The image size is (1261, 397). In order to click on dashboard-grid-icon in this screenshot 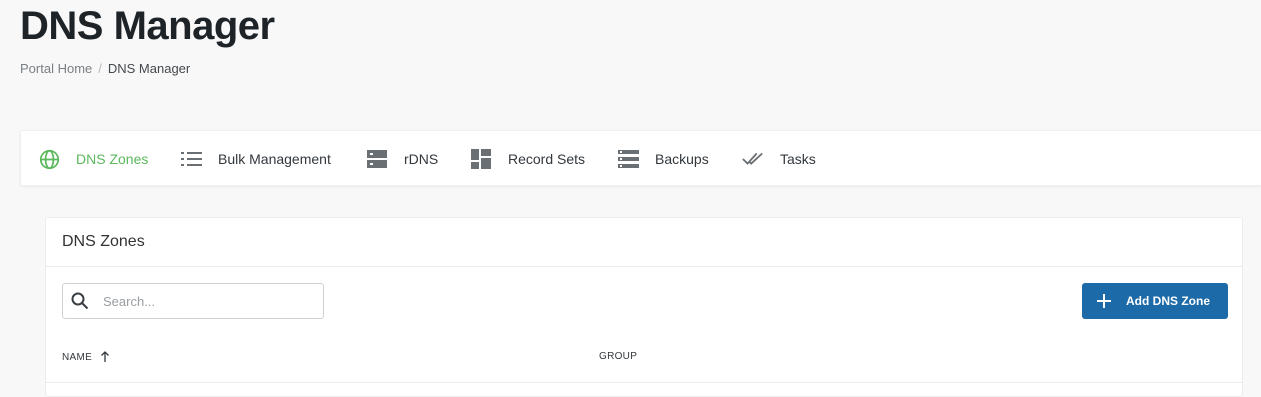, I will do `click(481, 159)`.